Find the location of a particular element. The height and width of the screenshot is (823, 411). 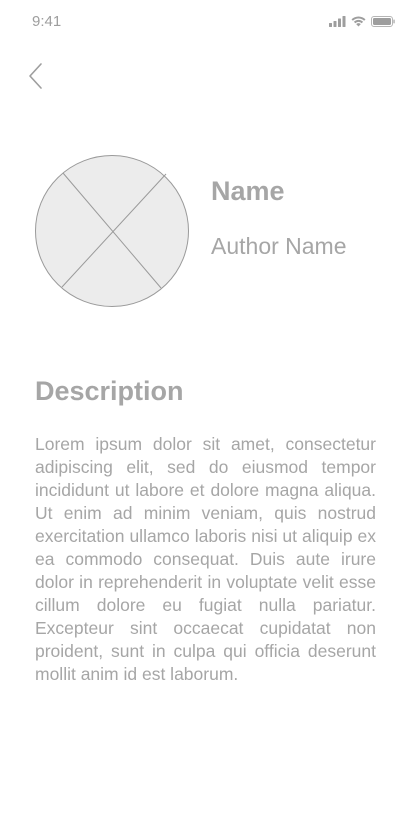

author-name: Author Name is located at coordinates (279, 246).